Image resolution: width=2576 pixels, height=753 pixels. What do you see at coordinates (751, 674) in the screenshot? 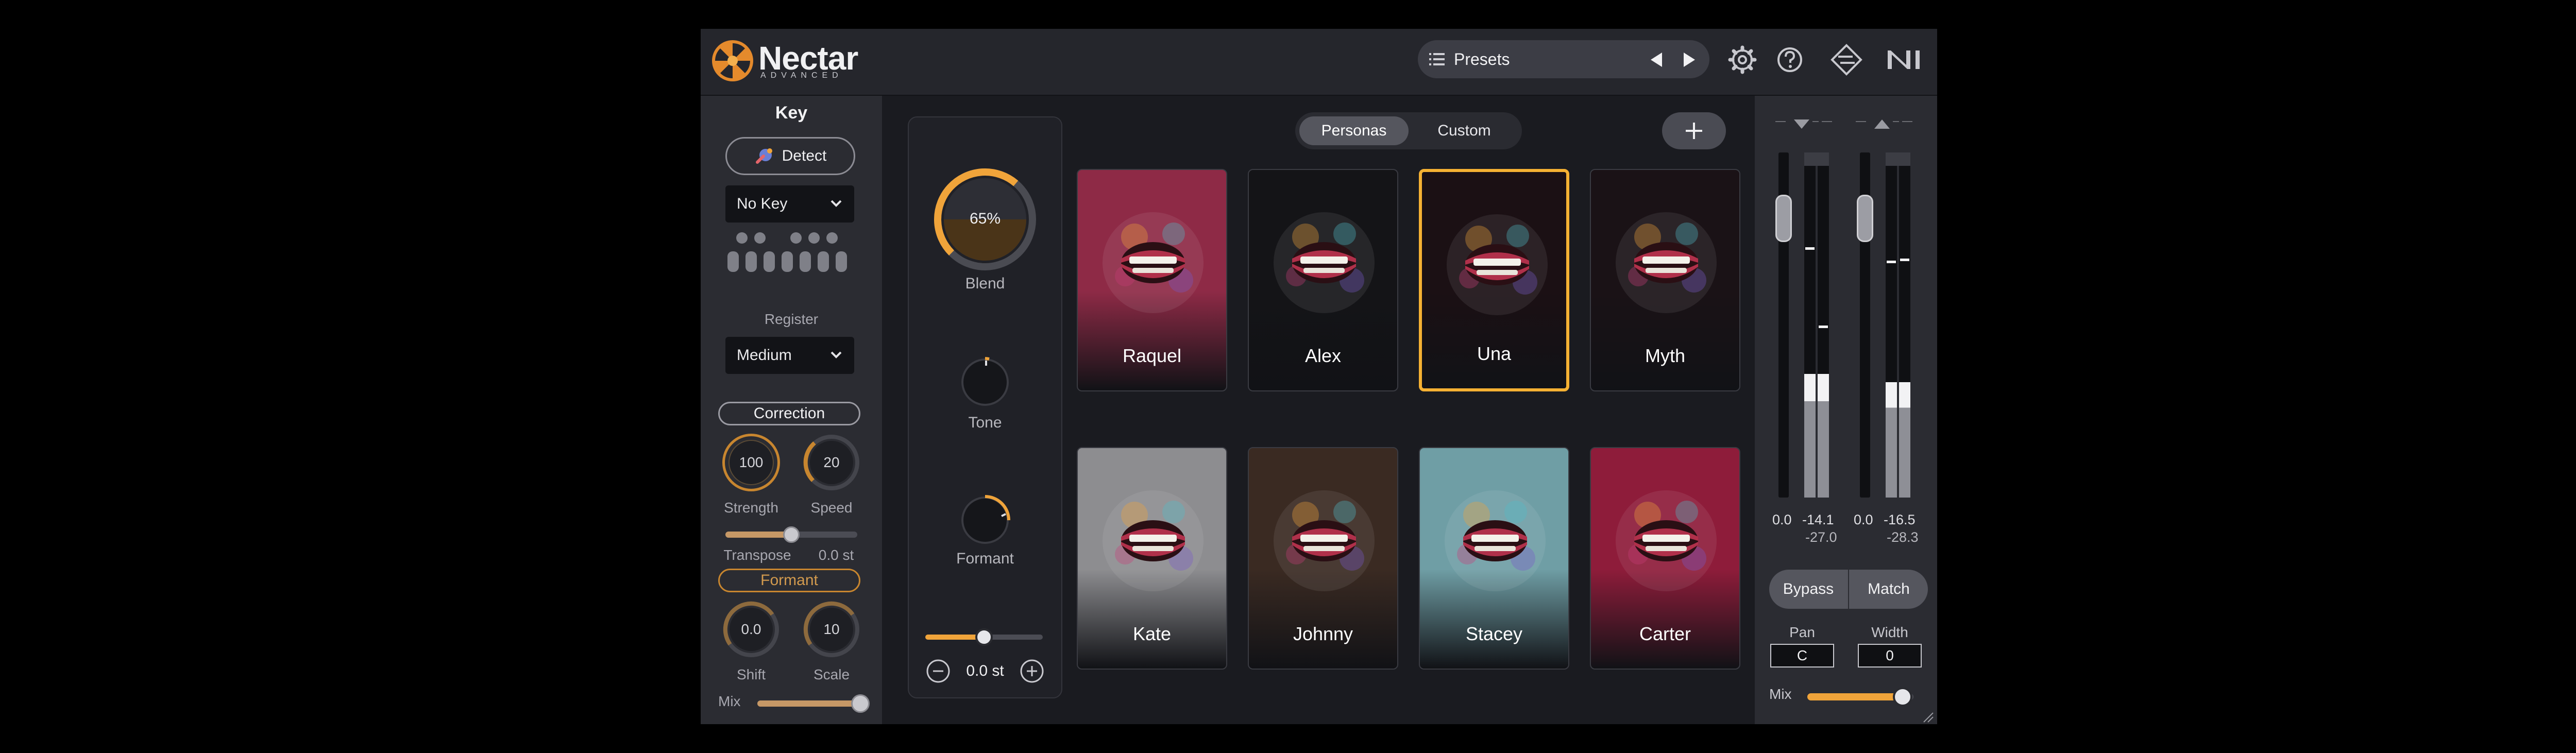
I see `shift-label: Shift` at bounding box center [751, 674].